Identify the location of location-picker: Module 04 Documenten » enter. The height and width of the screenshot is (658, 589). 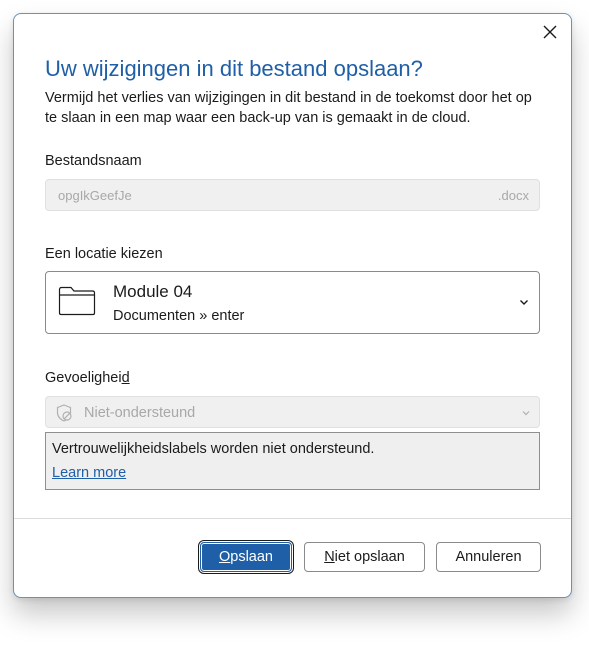
(292, 302).